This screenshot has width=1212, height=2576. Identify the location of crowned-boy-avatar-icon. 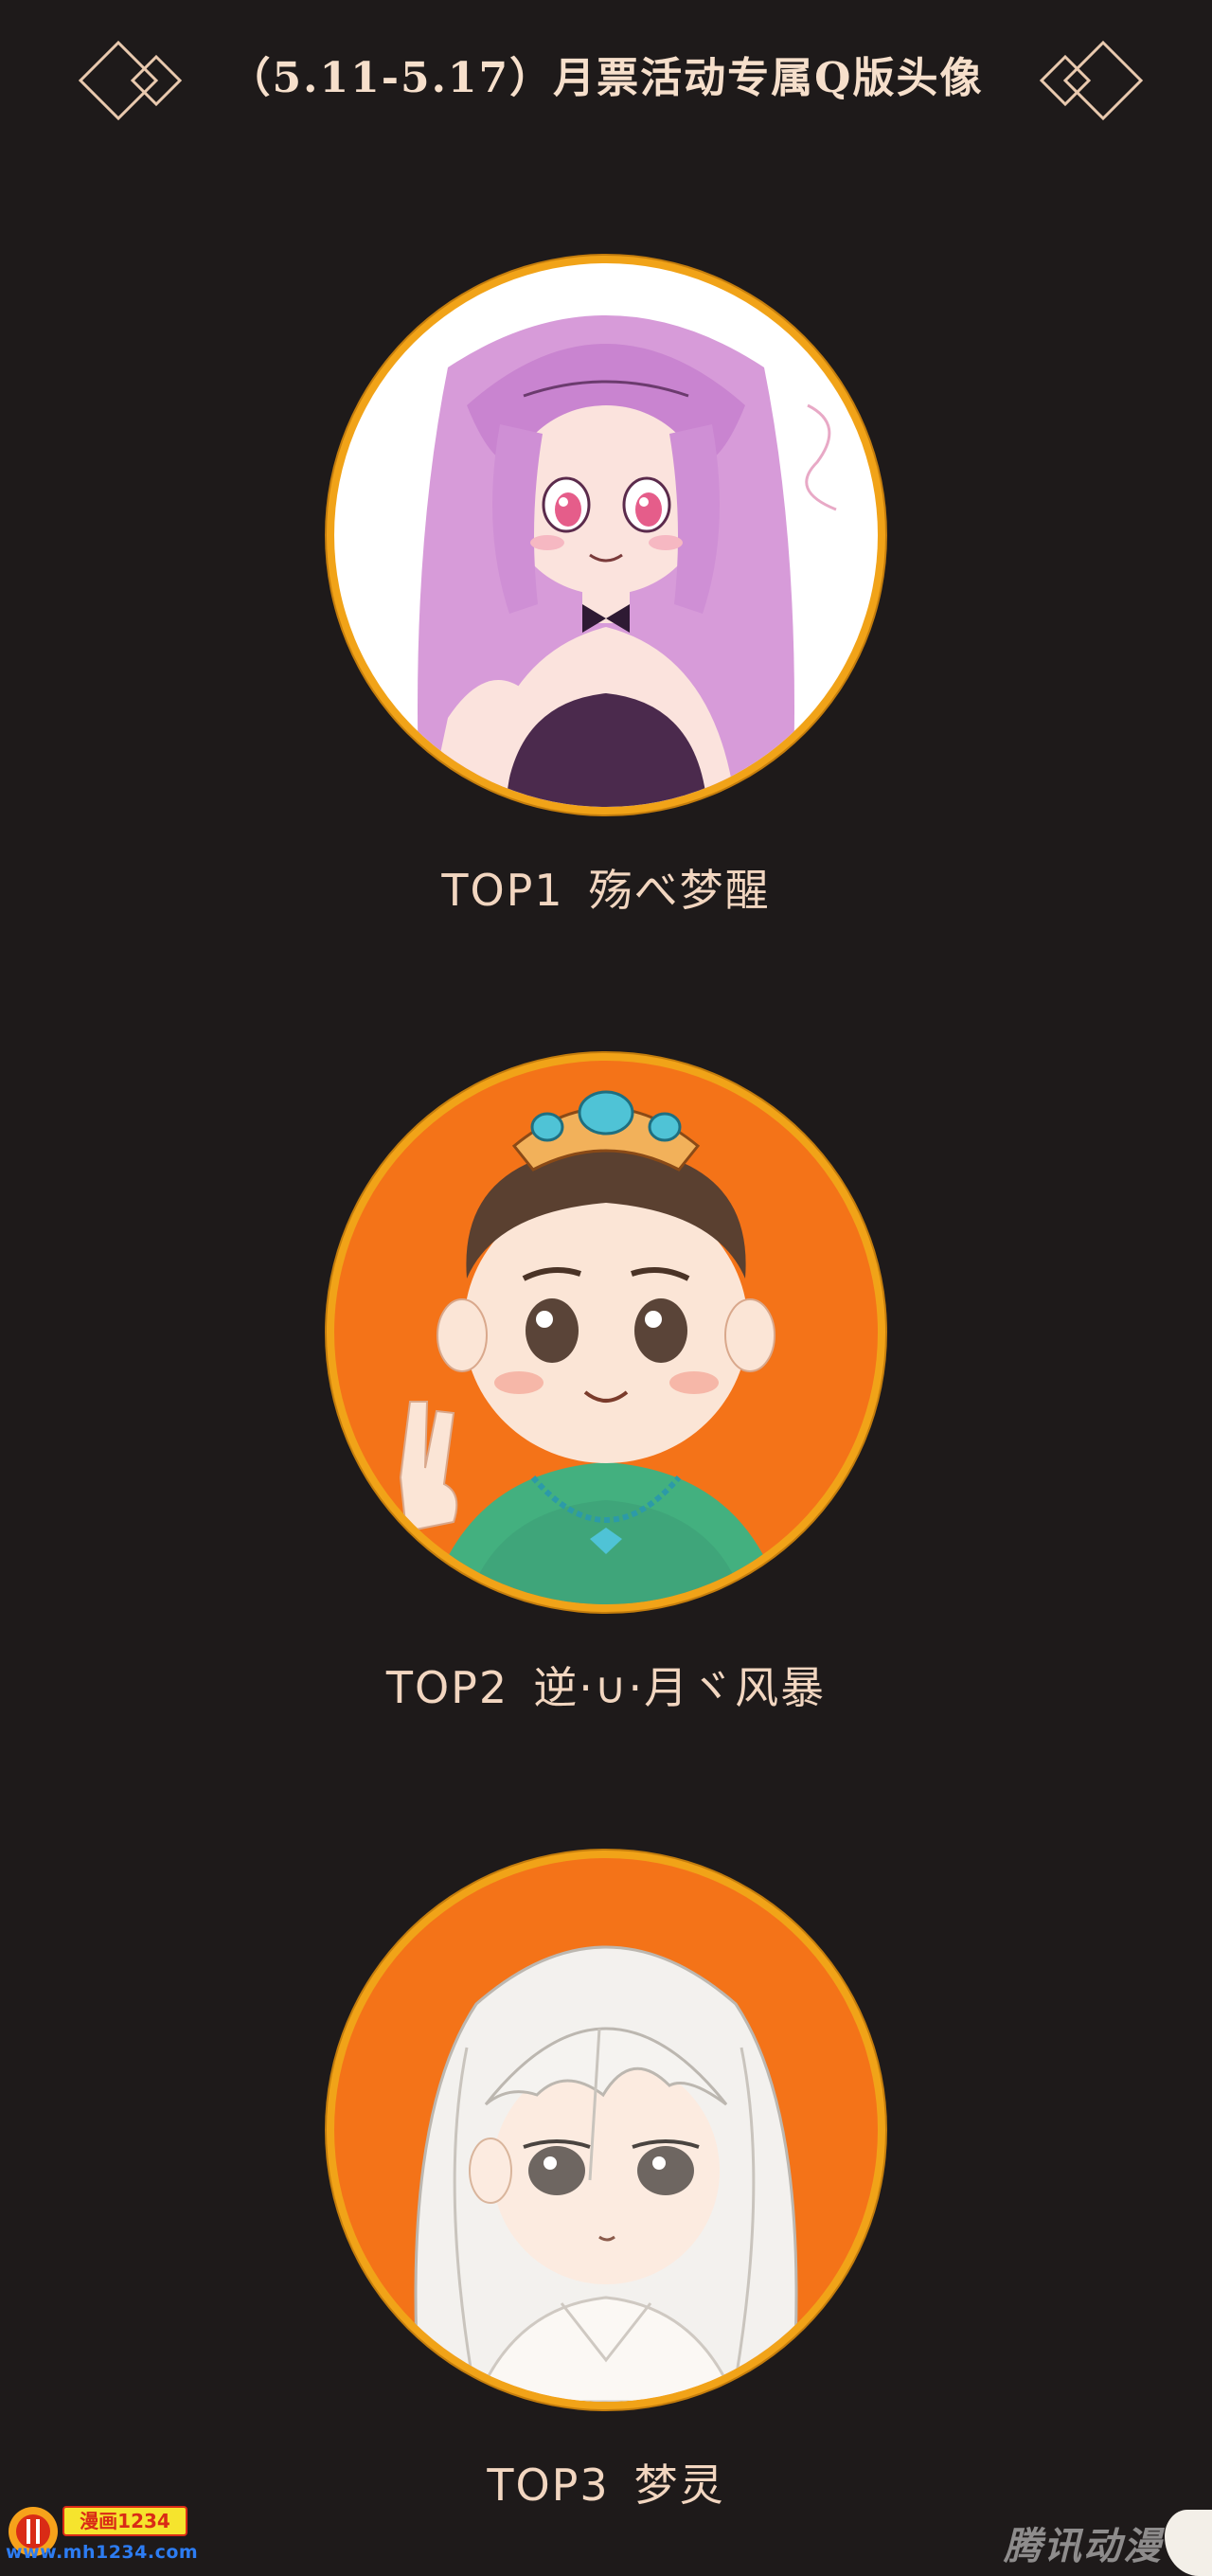
(606, 1332).